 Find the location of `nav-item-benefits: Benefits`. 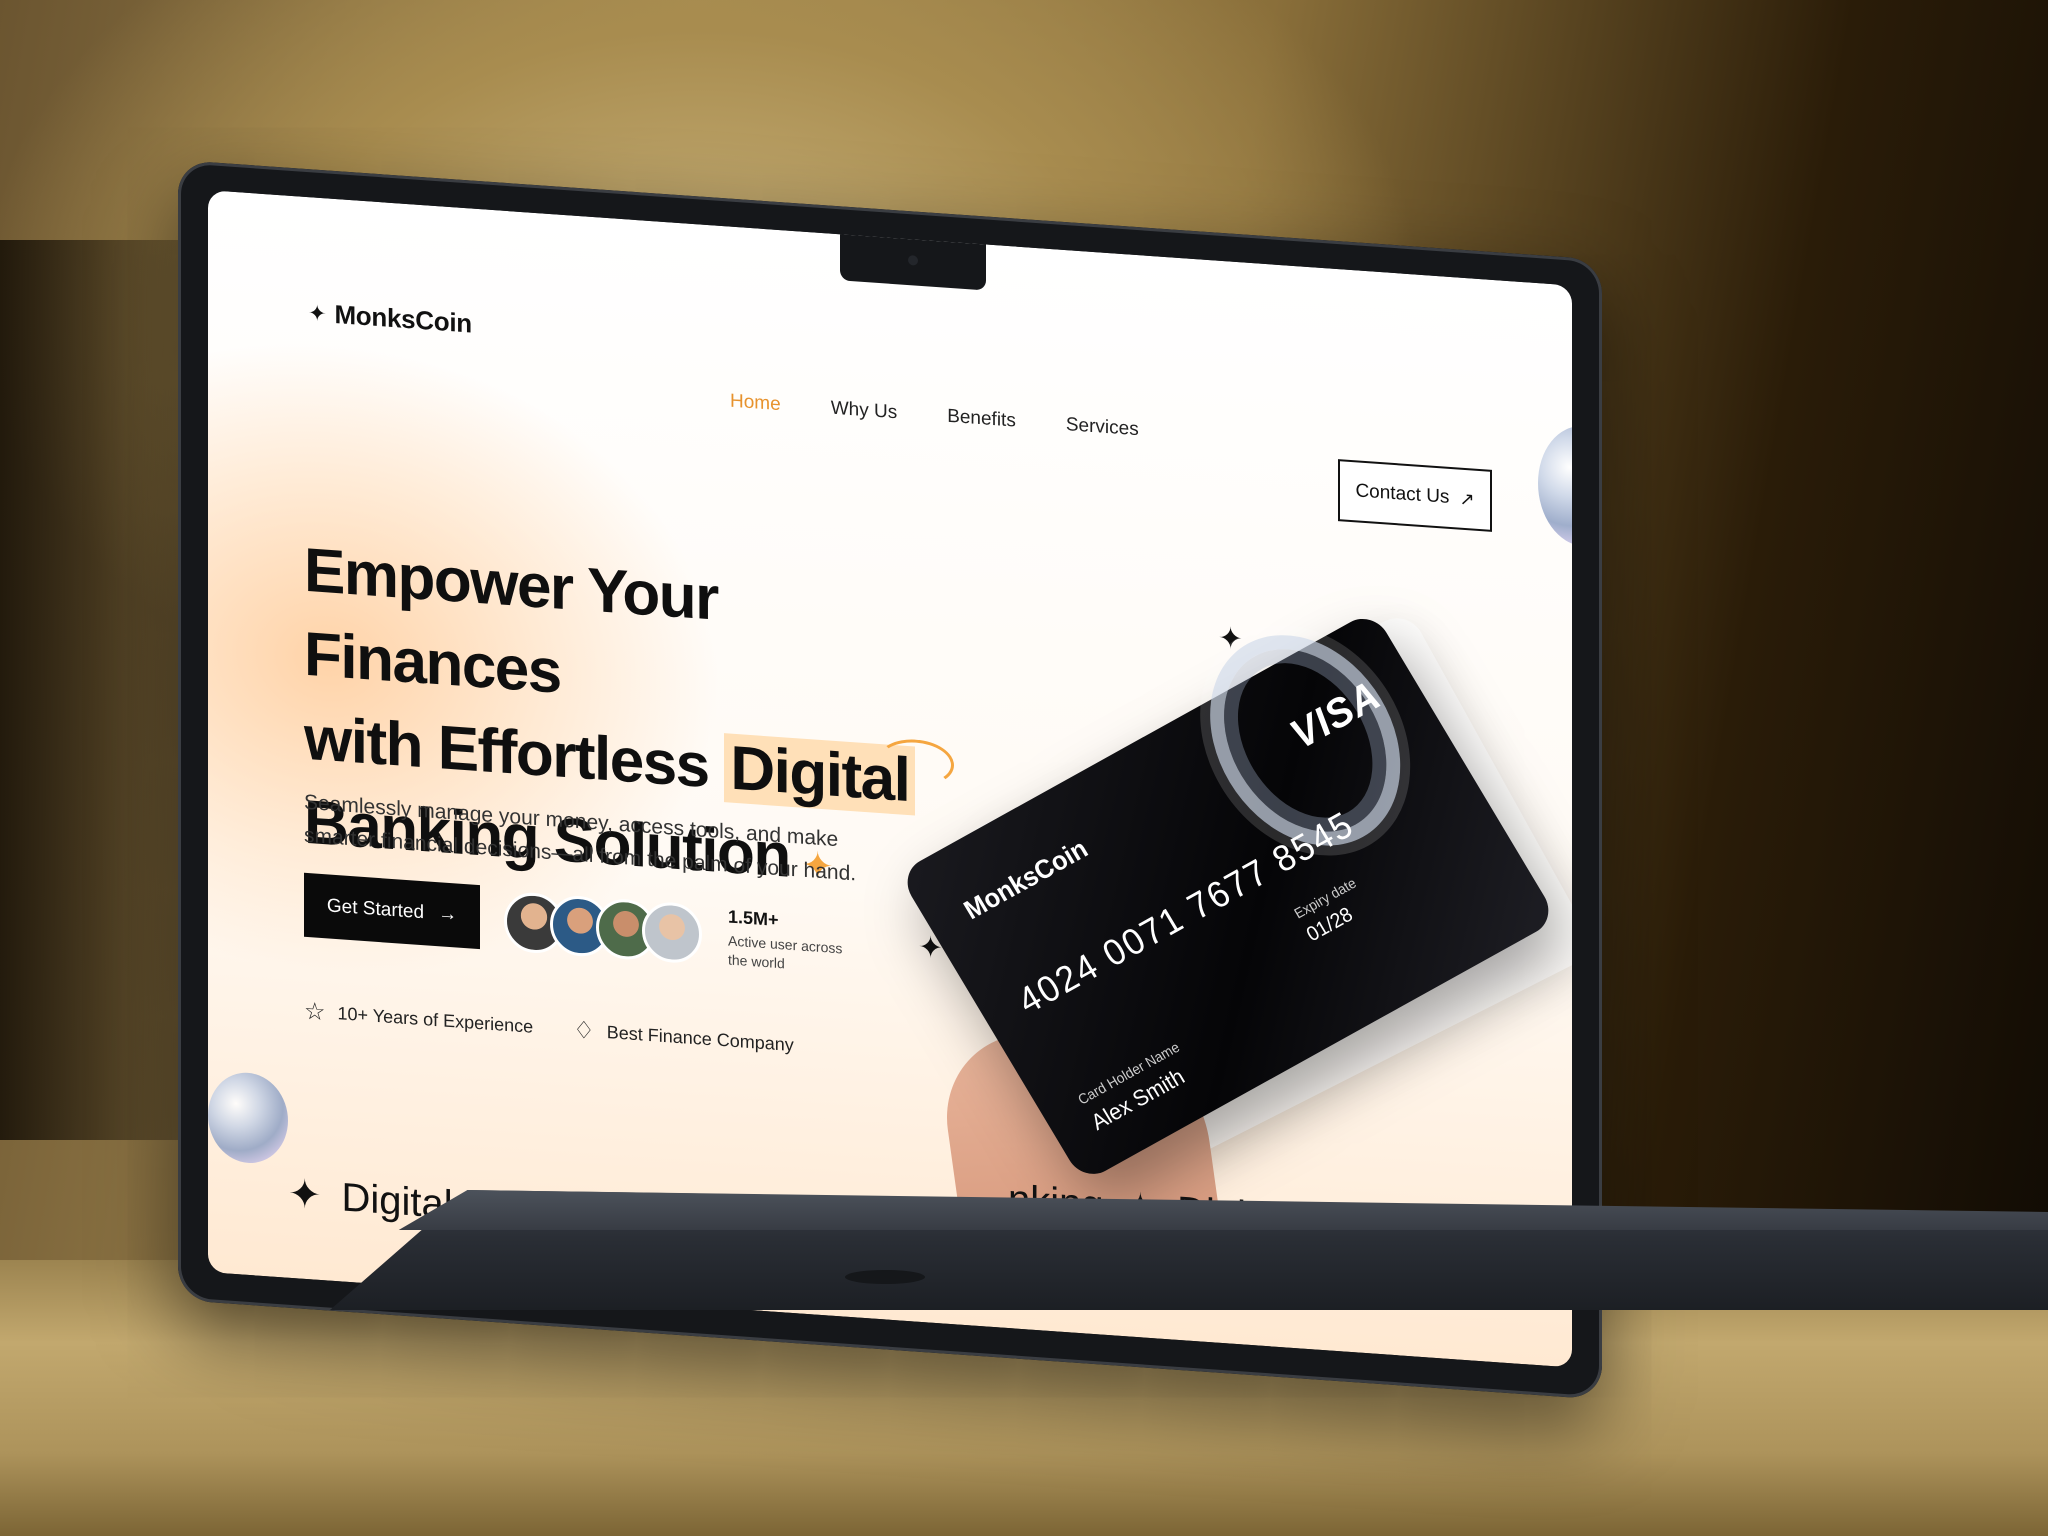

nav-item-benefits: Benefits is located at coordinates (981, 419).